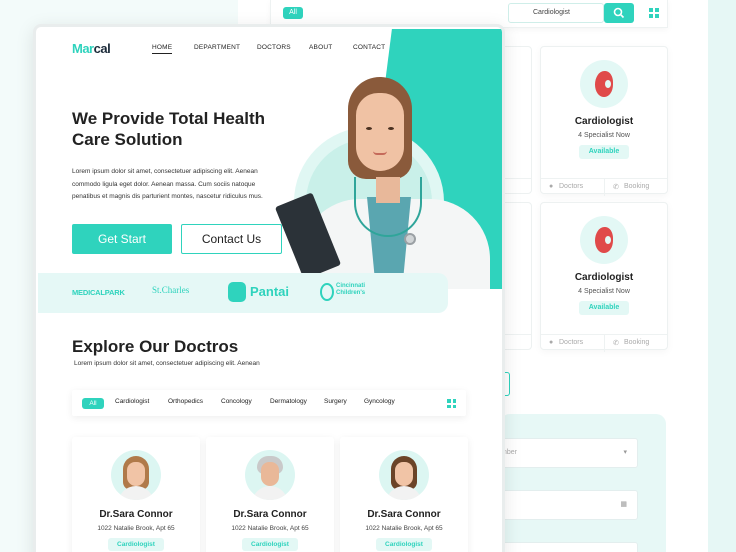 This screenshot has height=552, width=736. Describe the element at coordinates (132, 401) in the screenshot. I see `filter-cardiologist: Cardiologist` at that location.